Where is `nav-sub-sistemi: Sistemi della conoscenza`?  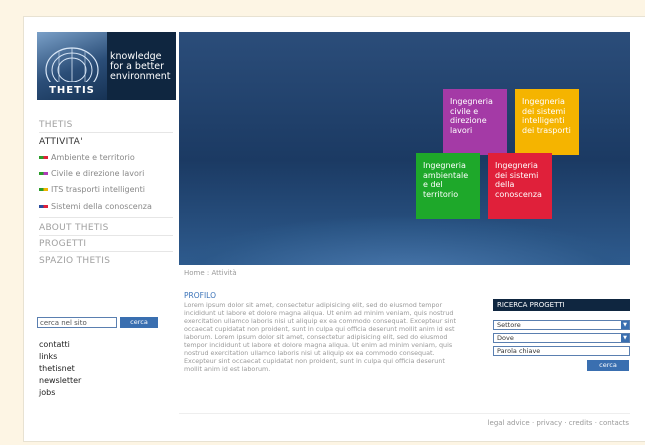 nav-sub-sistemi: Sistemi della conoscenza is located at coordinates (95, 206).